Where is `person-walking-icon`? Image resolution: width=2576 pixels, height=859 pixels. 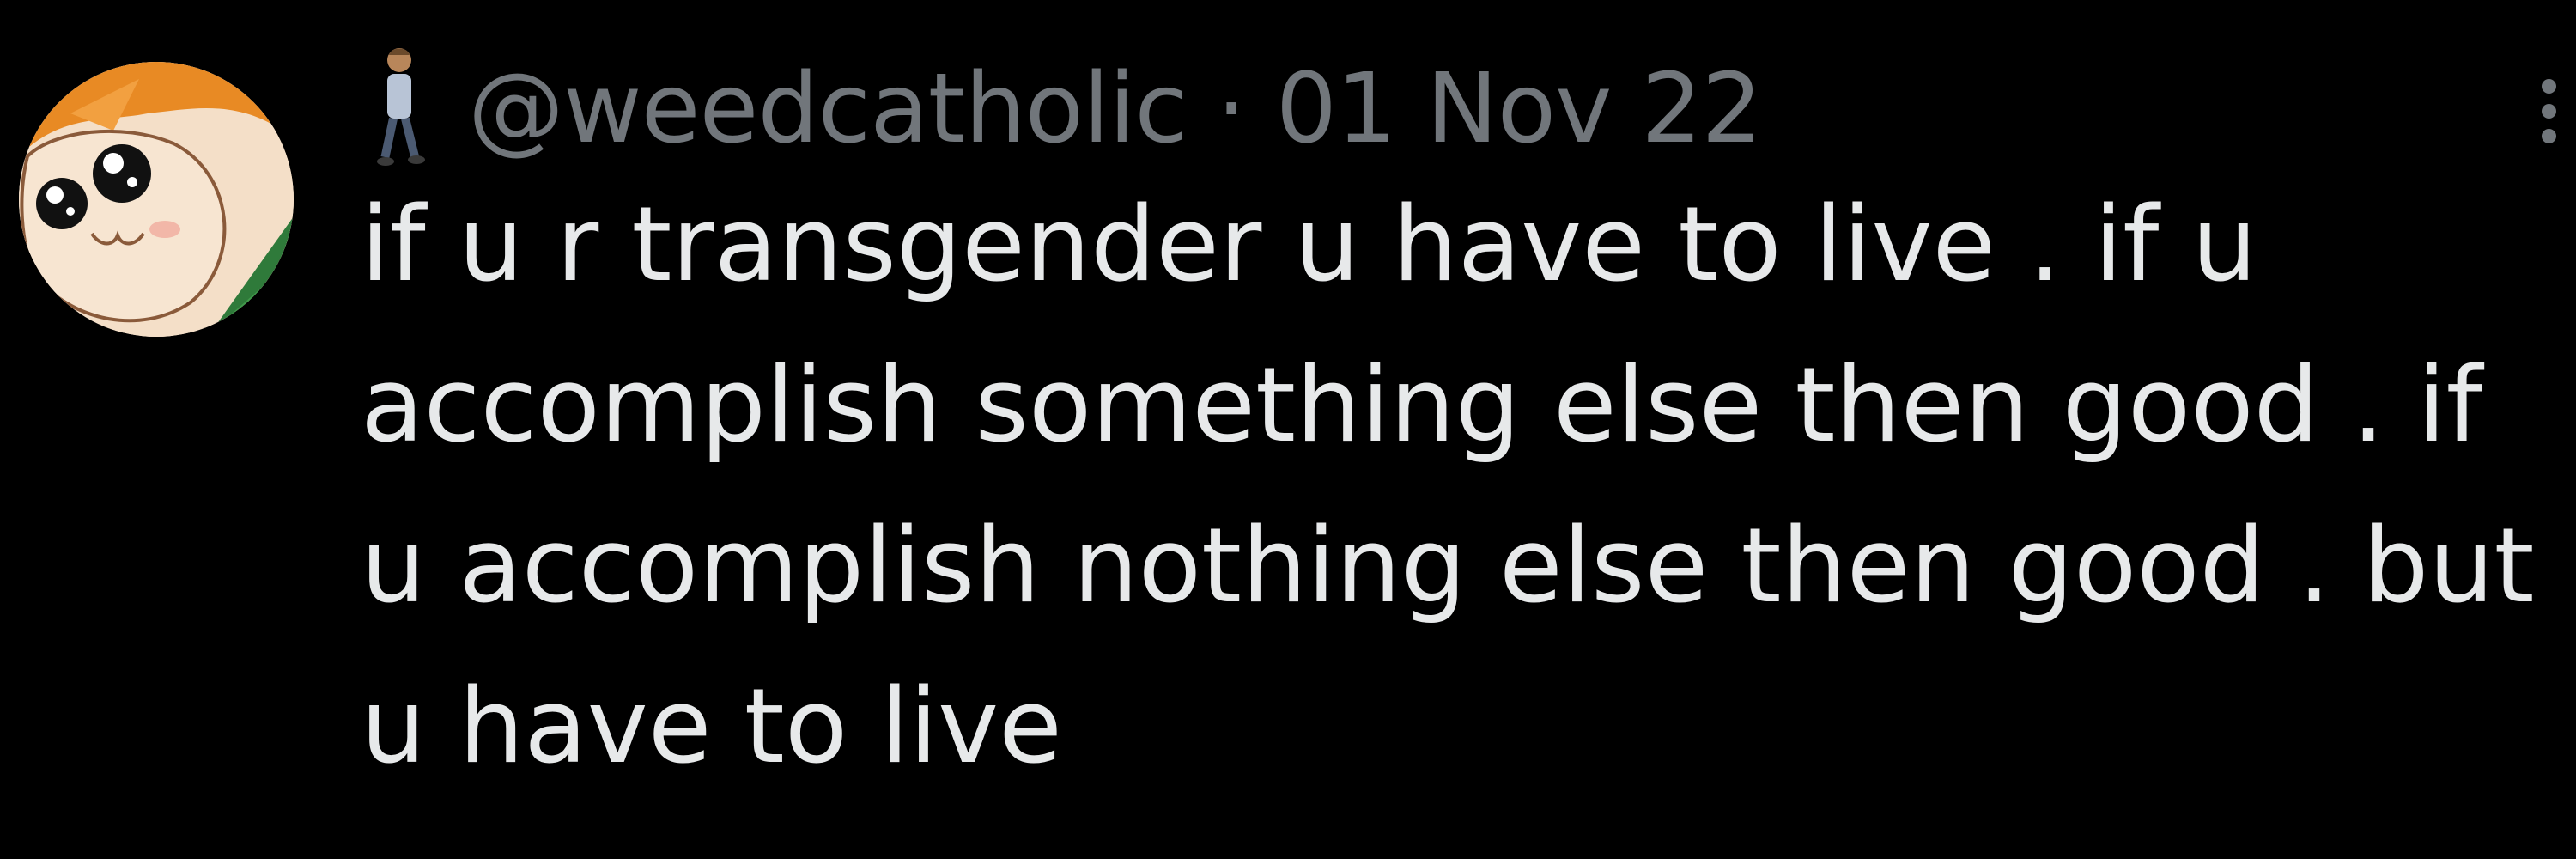 person-walking-icon is located at coordinates (401, 107).